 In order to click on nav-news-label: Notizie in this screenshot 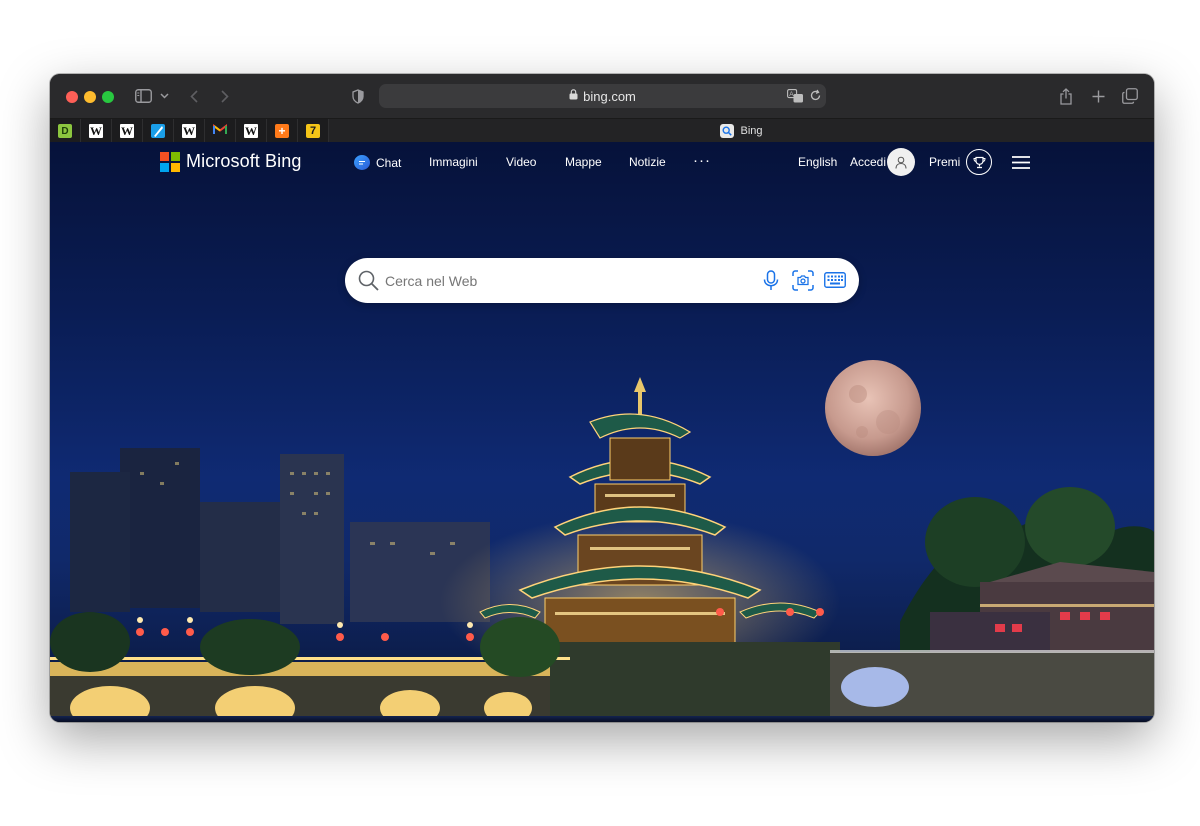, I will do `click(647, 162)`.